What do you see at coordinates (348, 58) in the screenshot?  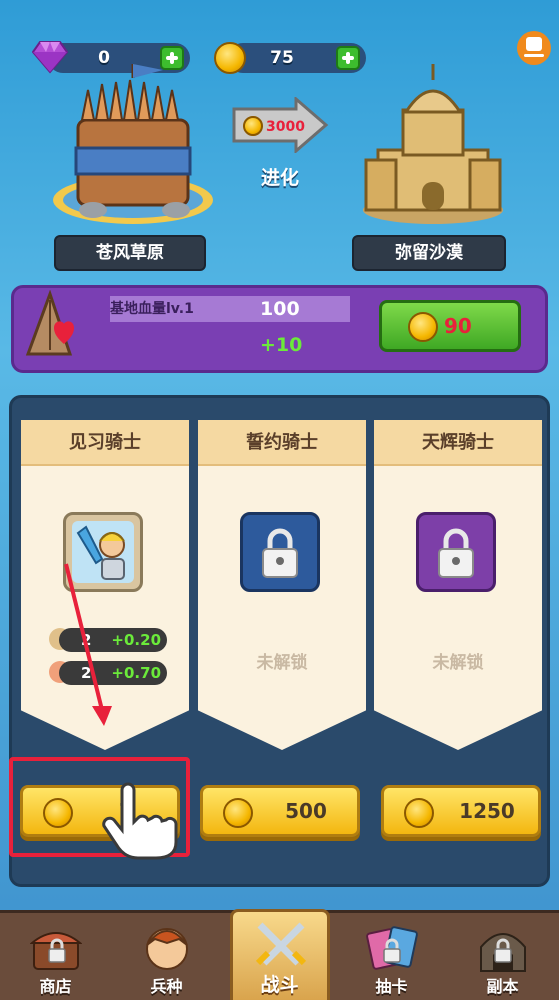 I see `add-coins-button` at bounding box center [348, 58].